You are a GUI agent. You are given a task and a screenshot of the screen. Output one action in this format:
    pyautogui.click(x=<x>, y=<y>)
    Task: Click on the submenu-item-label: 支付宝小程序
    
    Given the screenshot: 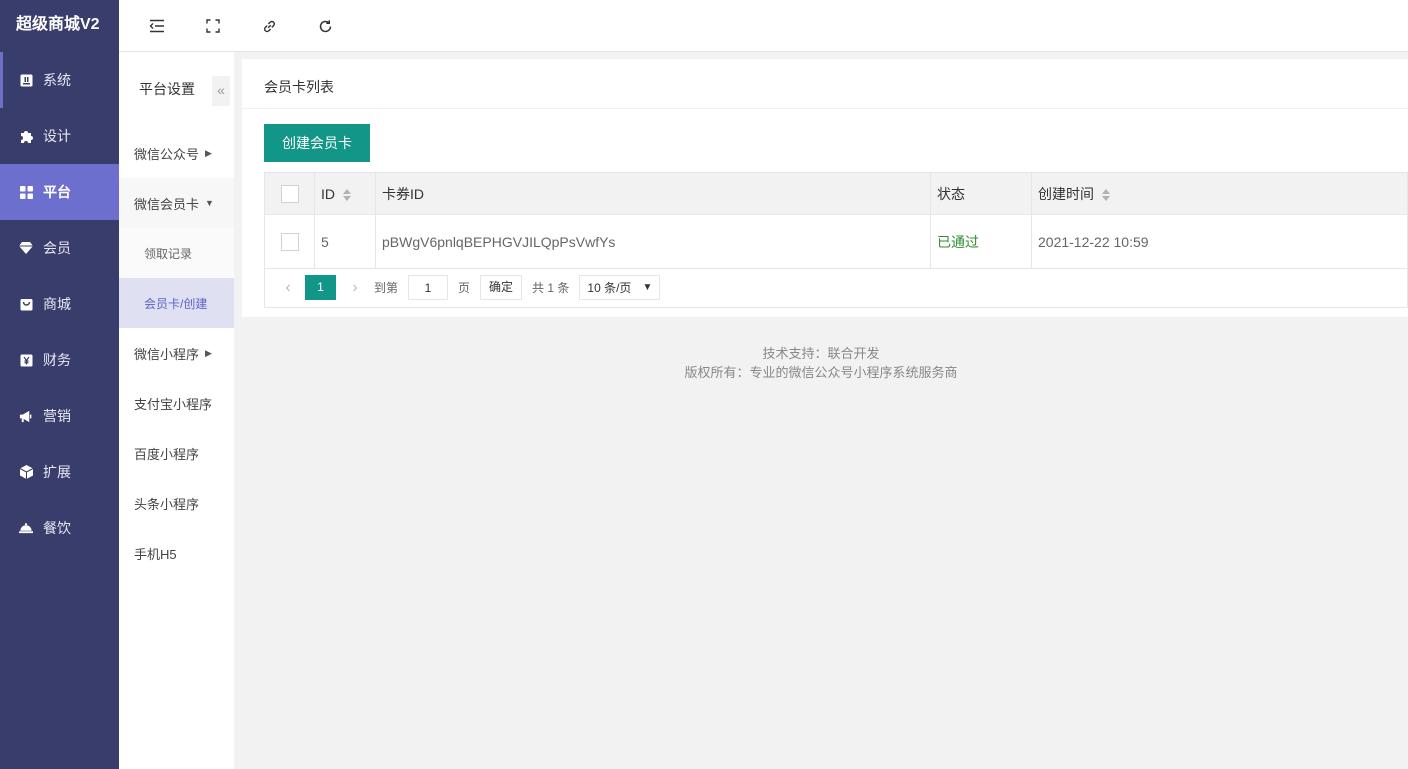 What is the action you would take?
    pyautogui.click(x=173, y=404)
    